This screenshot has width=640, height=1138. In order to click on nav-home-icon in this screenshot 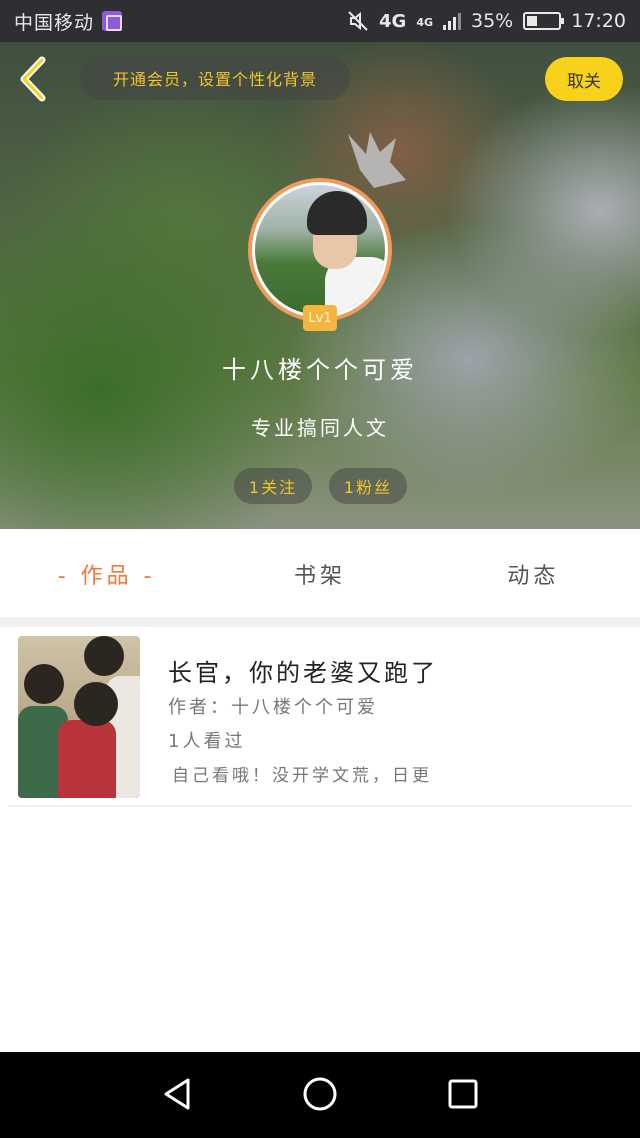, I will do `click(320, 1094)`.